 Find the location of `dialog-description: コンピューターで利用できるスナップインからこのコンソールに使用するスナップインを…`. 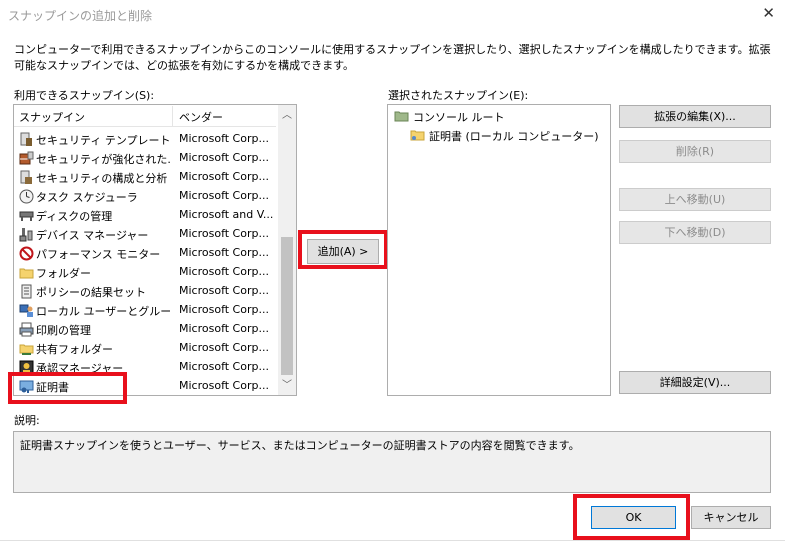

dialog-description: コンピューターで利用できるスナップインからこのコンソールに使用するスナップインを… is located at coordinates (392, 57).